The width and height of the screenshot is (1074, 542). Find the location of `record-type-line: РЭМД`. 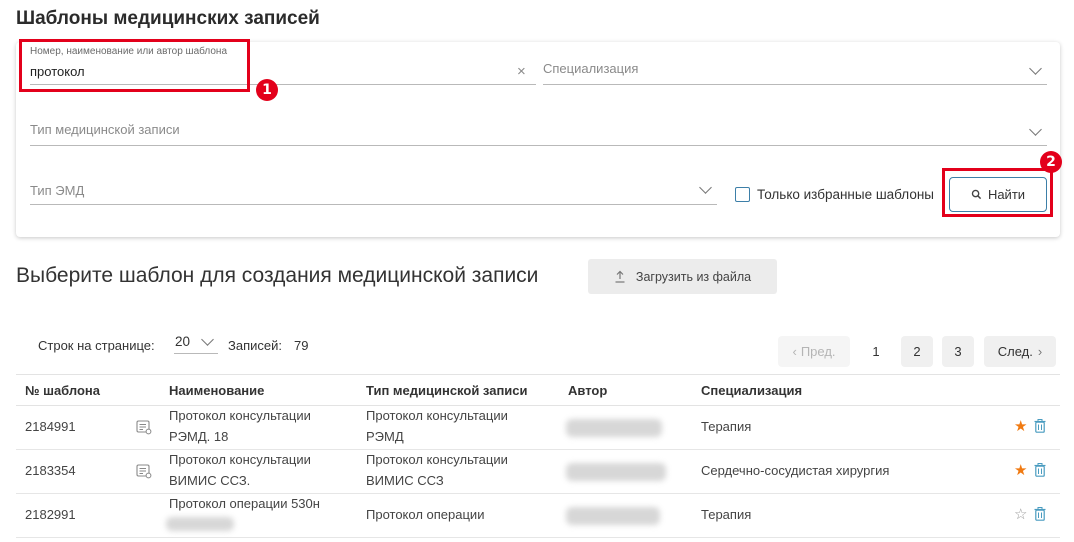

record-type-line: РЭМД is located at coordinates (385, 436).